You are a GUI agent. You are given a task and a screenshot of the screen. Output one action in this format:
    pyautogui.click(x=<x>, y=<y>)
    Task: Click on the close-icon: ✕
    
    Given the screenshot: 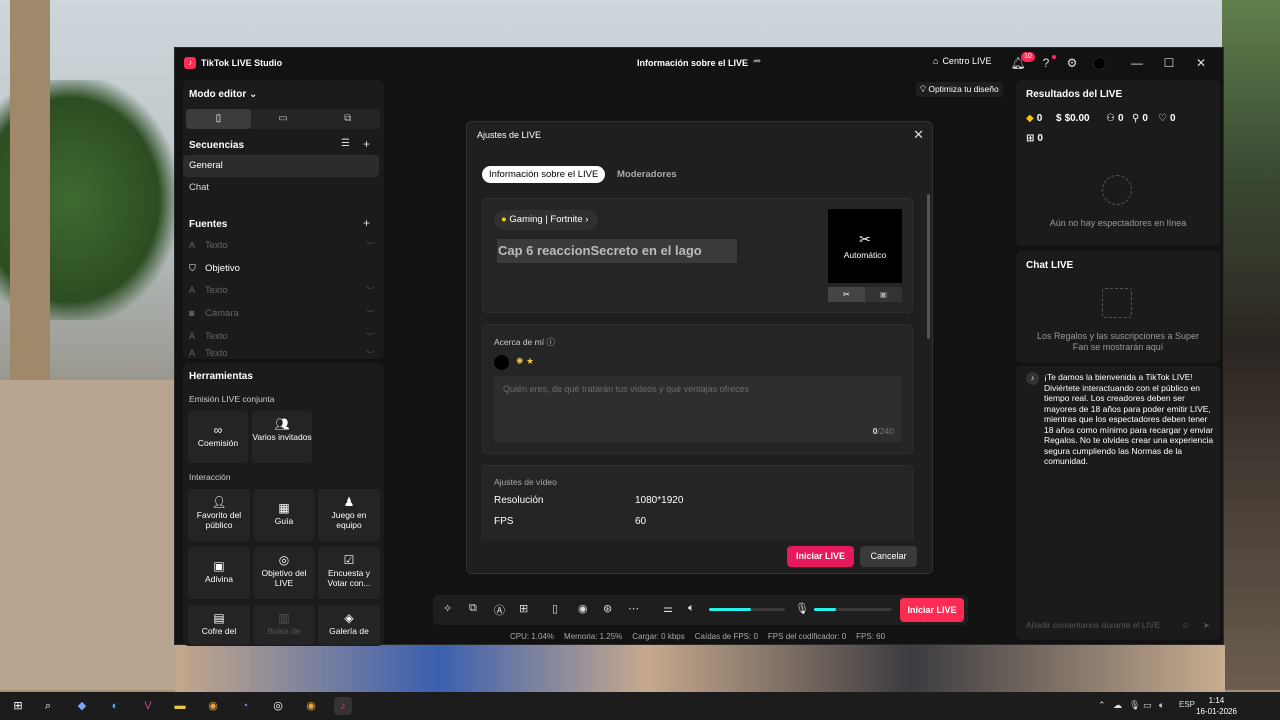 What is the action you would take?
    pyautogui.click(x=1201, y=63)
    